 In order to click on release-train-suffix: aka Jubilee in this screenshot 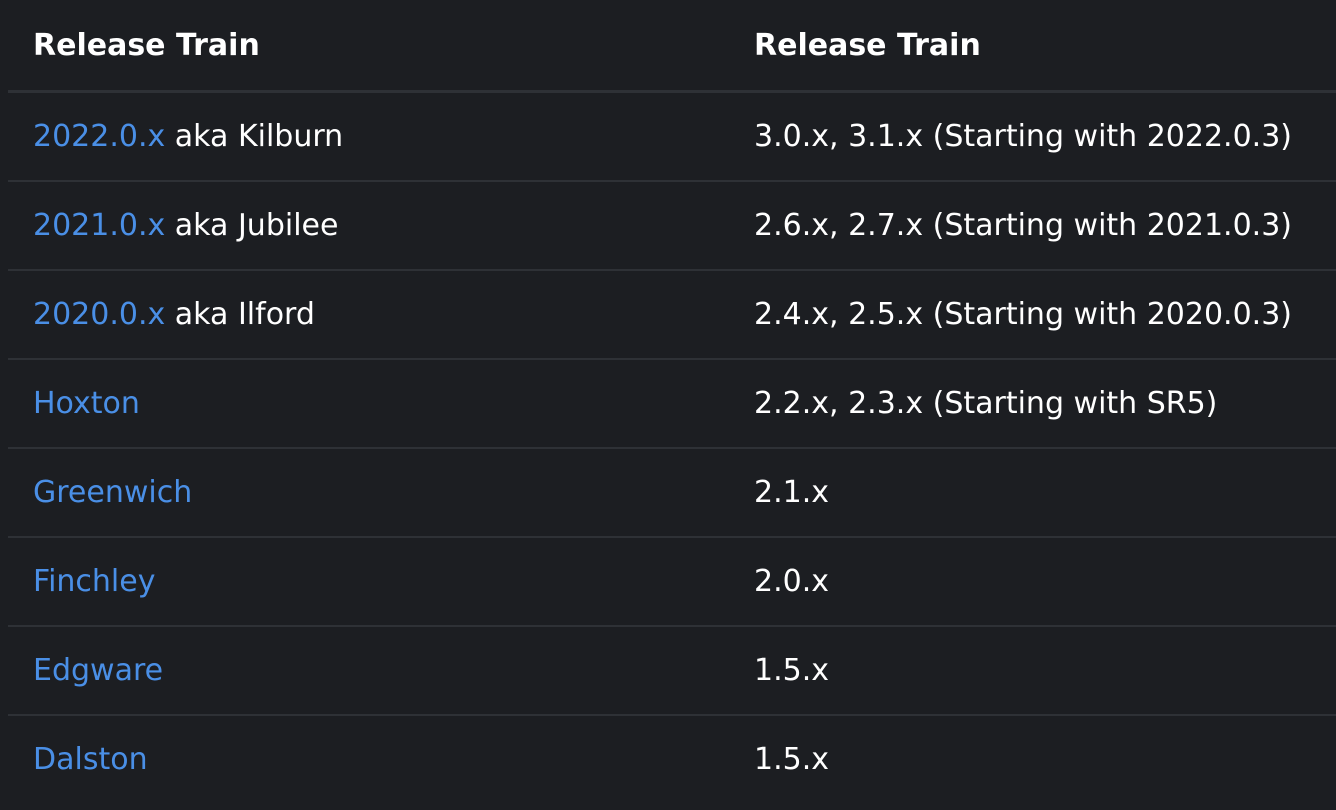, I will do `click(252, 225)`.